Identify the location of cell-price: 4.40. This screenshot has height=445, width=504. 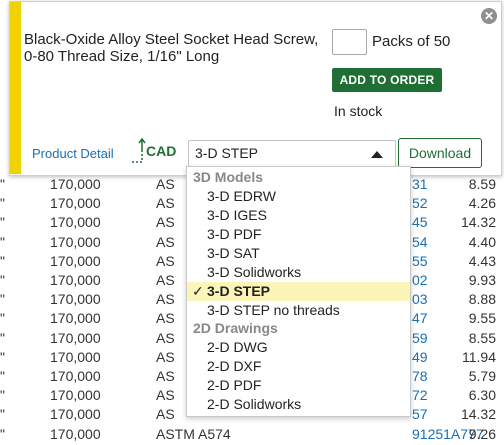
(482, 241).